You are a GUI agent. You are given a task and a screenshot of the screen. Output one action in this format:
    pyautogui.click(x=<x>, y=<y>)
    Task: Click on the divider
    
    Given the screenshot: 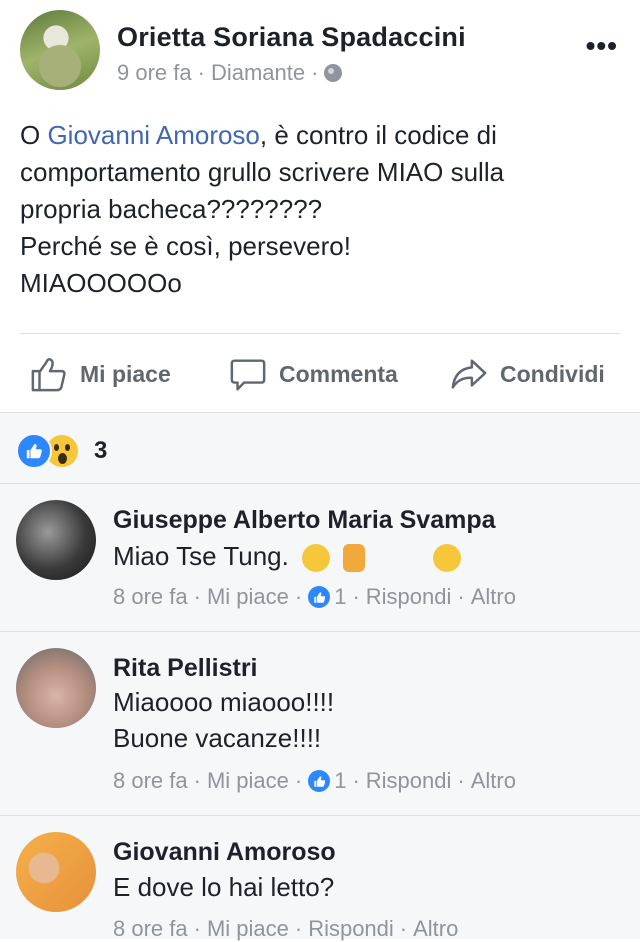 What is the action you would take?
    pyautogui.click(x=320, y=333)
    